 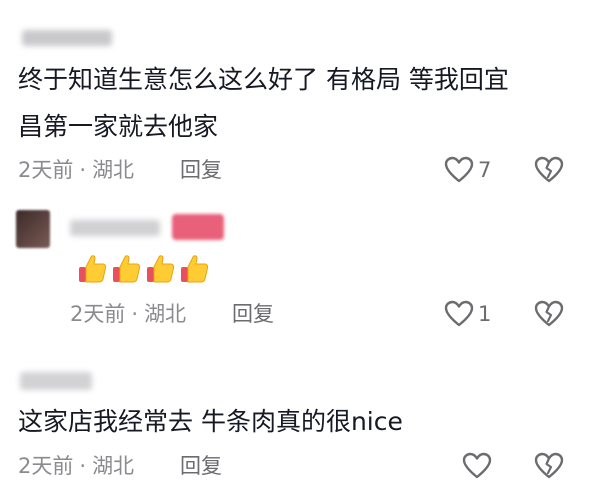 What do you see at coordinates (485, 170) in the screenshot?
I see `like-count: 7` at bounding box center [485, 170].